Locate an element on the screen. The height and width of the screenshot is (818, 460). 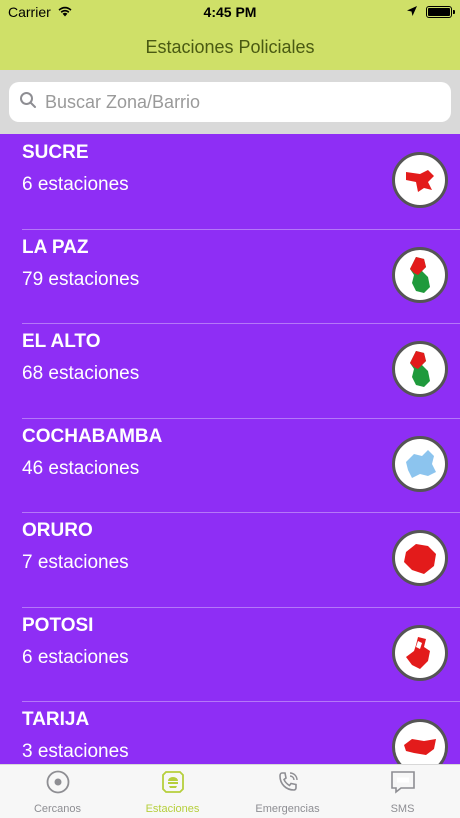
tab-emergencias: Emergencias is located at coordinates (287, 791).